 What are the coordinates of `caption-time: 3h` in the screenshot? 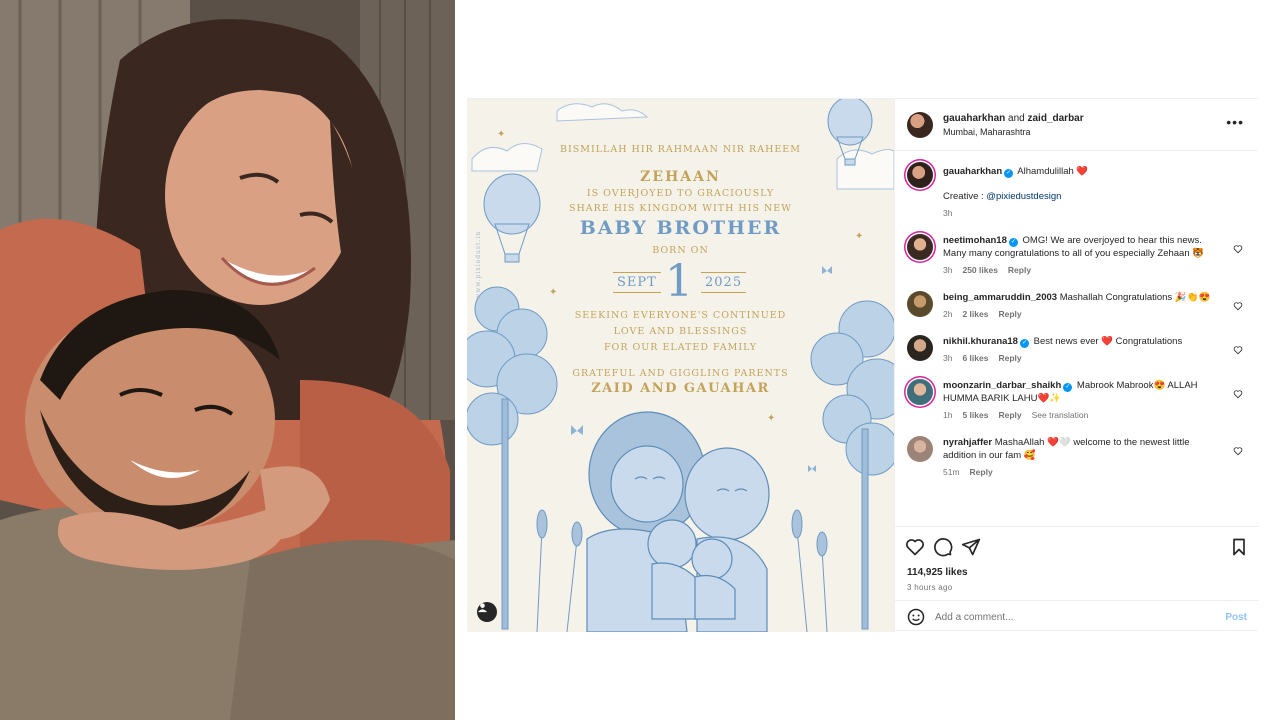 It's located at (948, 213).